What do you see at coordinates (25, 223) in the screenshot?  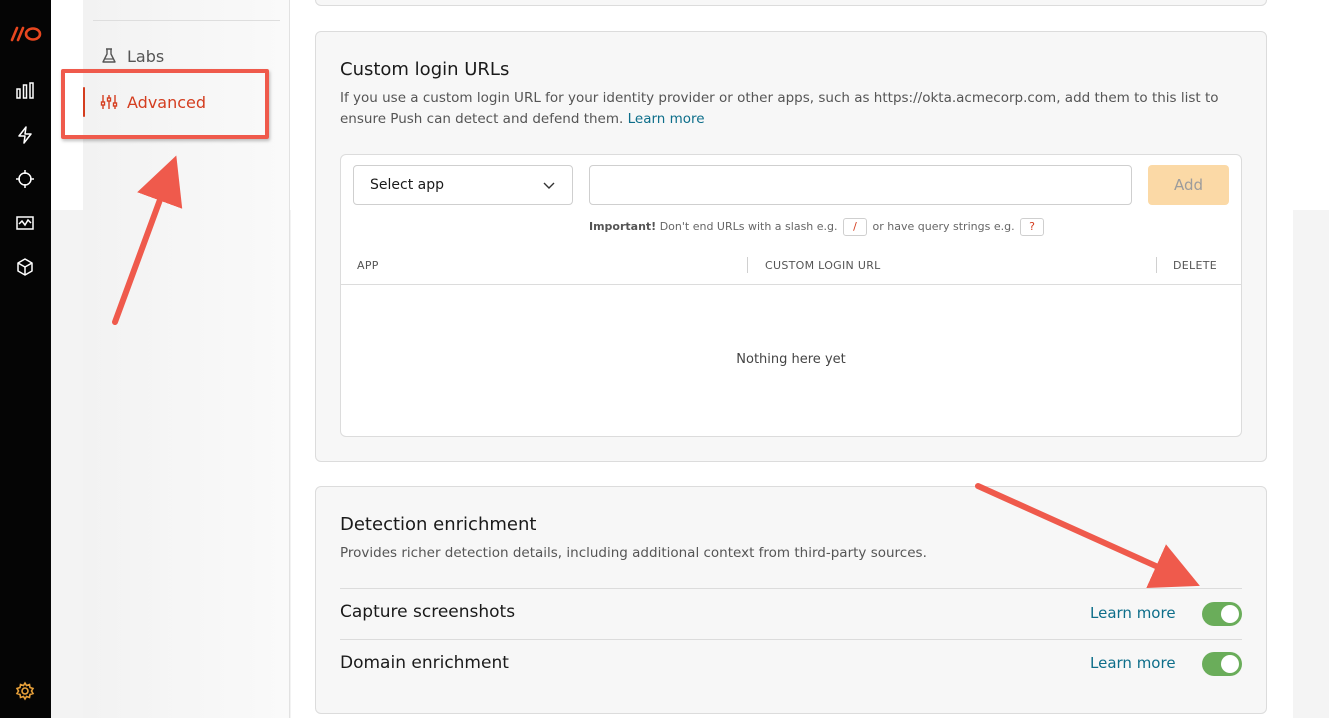 I see `monitor-icon` at bounding box center [25, 223].